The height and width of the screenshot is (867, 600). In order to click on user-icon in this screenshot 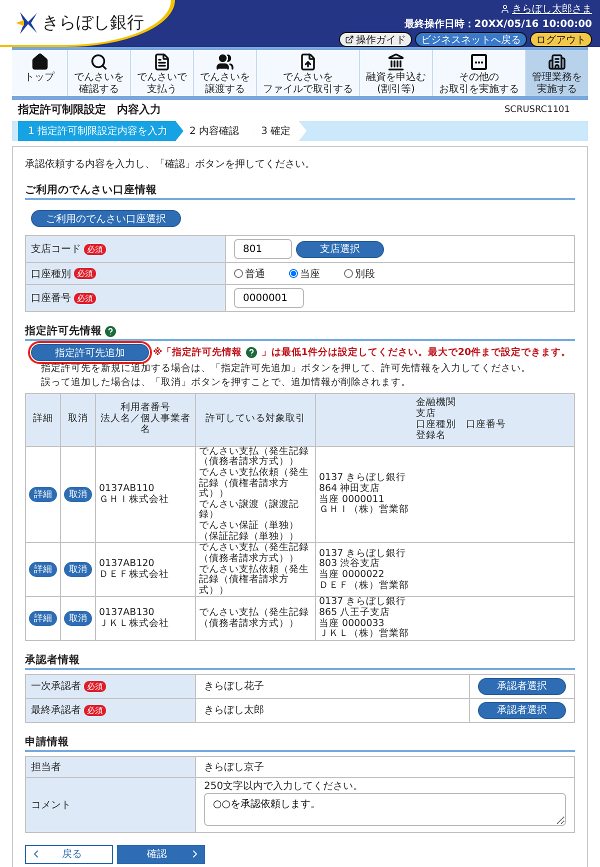, I will do `click(505, 9)`.